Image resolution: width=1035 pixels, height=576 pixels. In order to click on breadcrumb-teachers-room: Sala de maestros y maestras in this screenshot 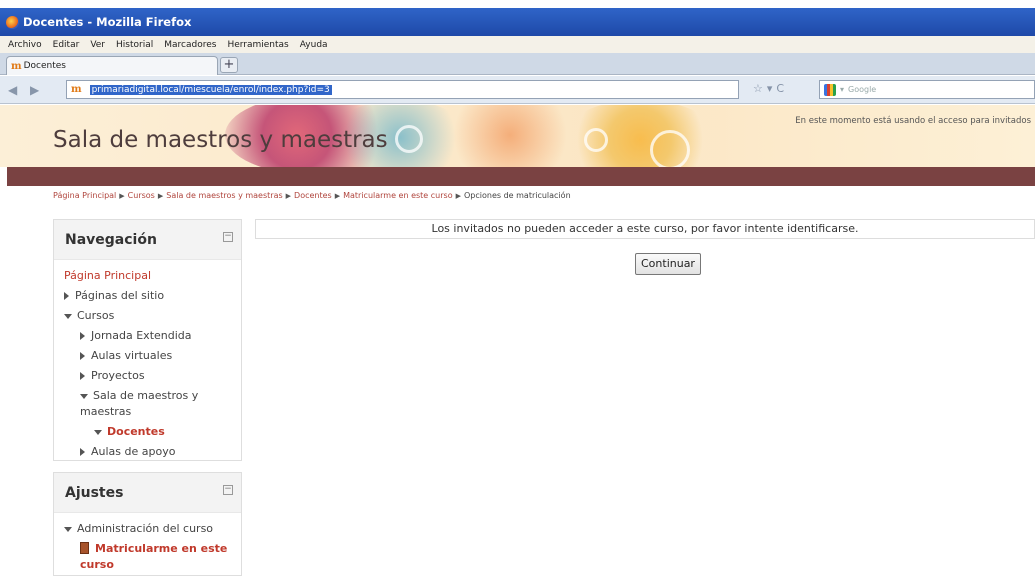, I will do `click(224, 195)`.